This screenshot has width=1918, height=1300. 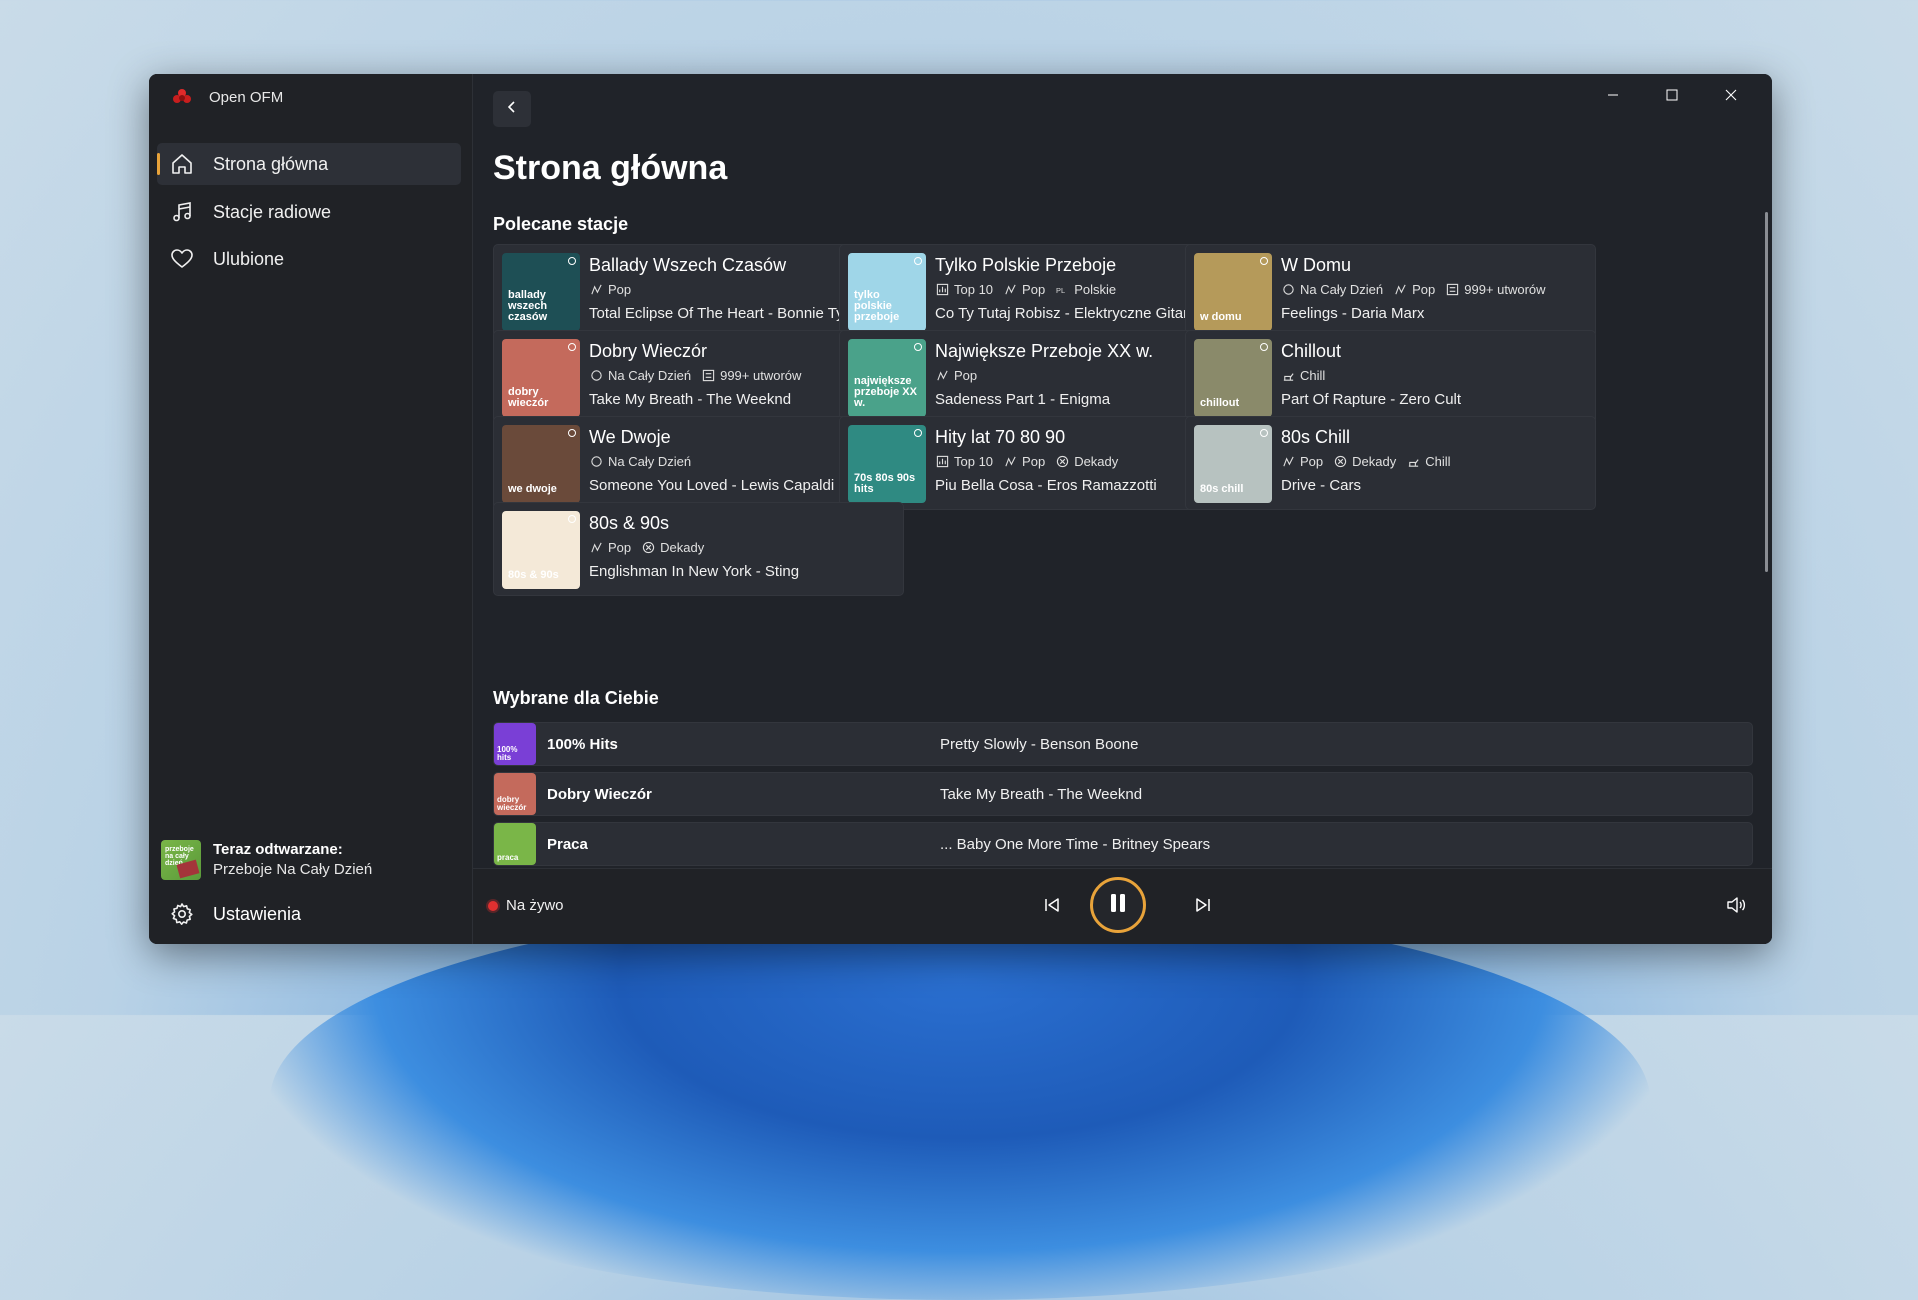 I want to click on nav-item-home: Strona główna, so click(x=309, y=164).